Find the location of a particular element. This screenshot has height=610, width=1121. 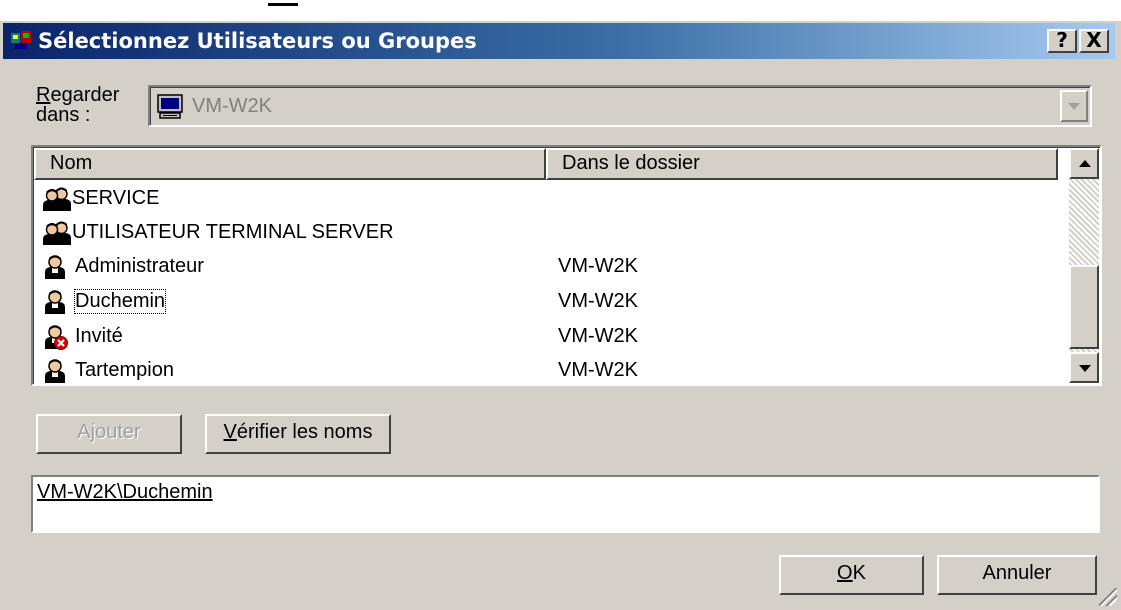

dialog-title: Sélectionnez Utilisateurs ou Groupes is located at coordinates (257, 41).